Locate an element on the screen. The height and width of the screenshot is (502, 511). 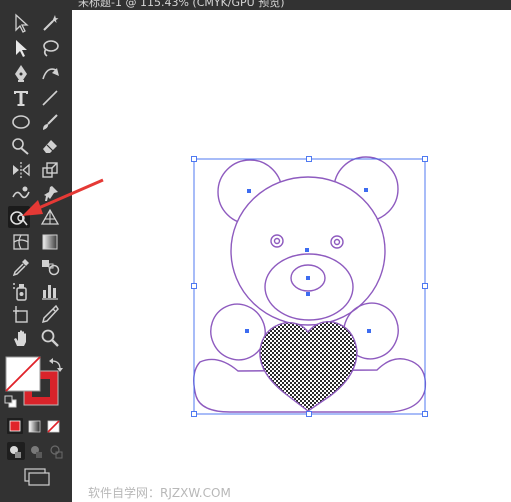
gradient-mode-button is located at coordinates (34, 426).